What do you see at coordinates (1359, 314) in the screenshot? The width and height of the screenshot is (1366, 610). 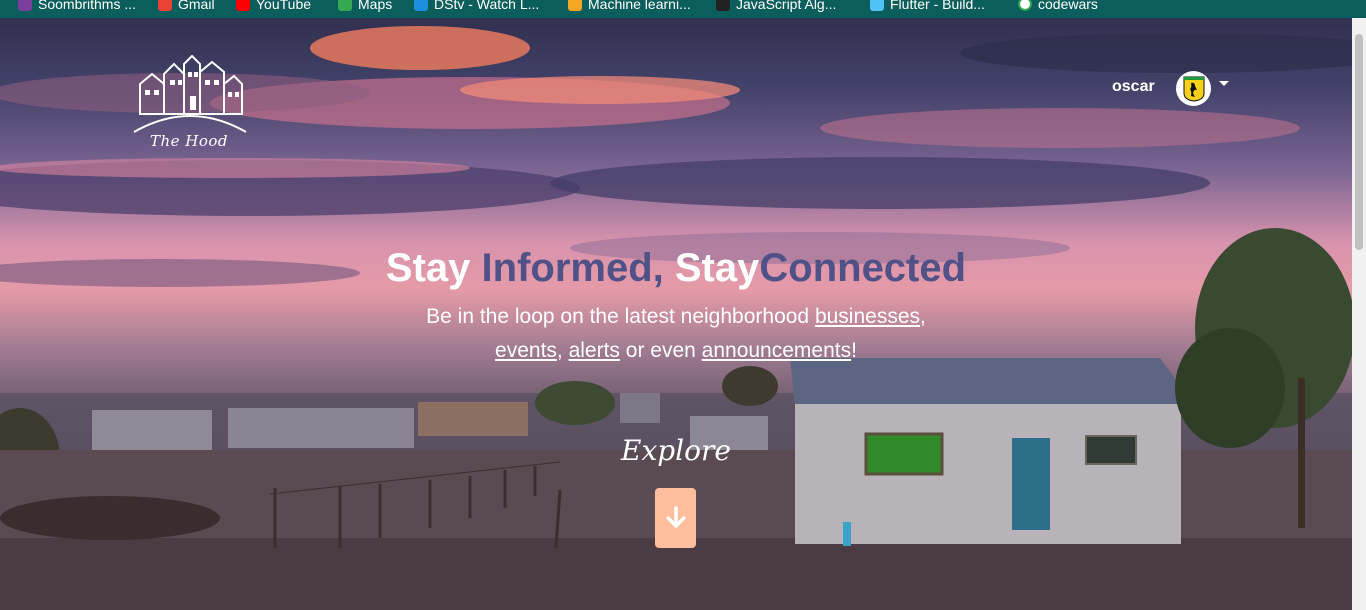 I see `page-scrollbar` at bounding box center [1359, 314].